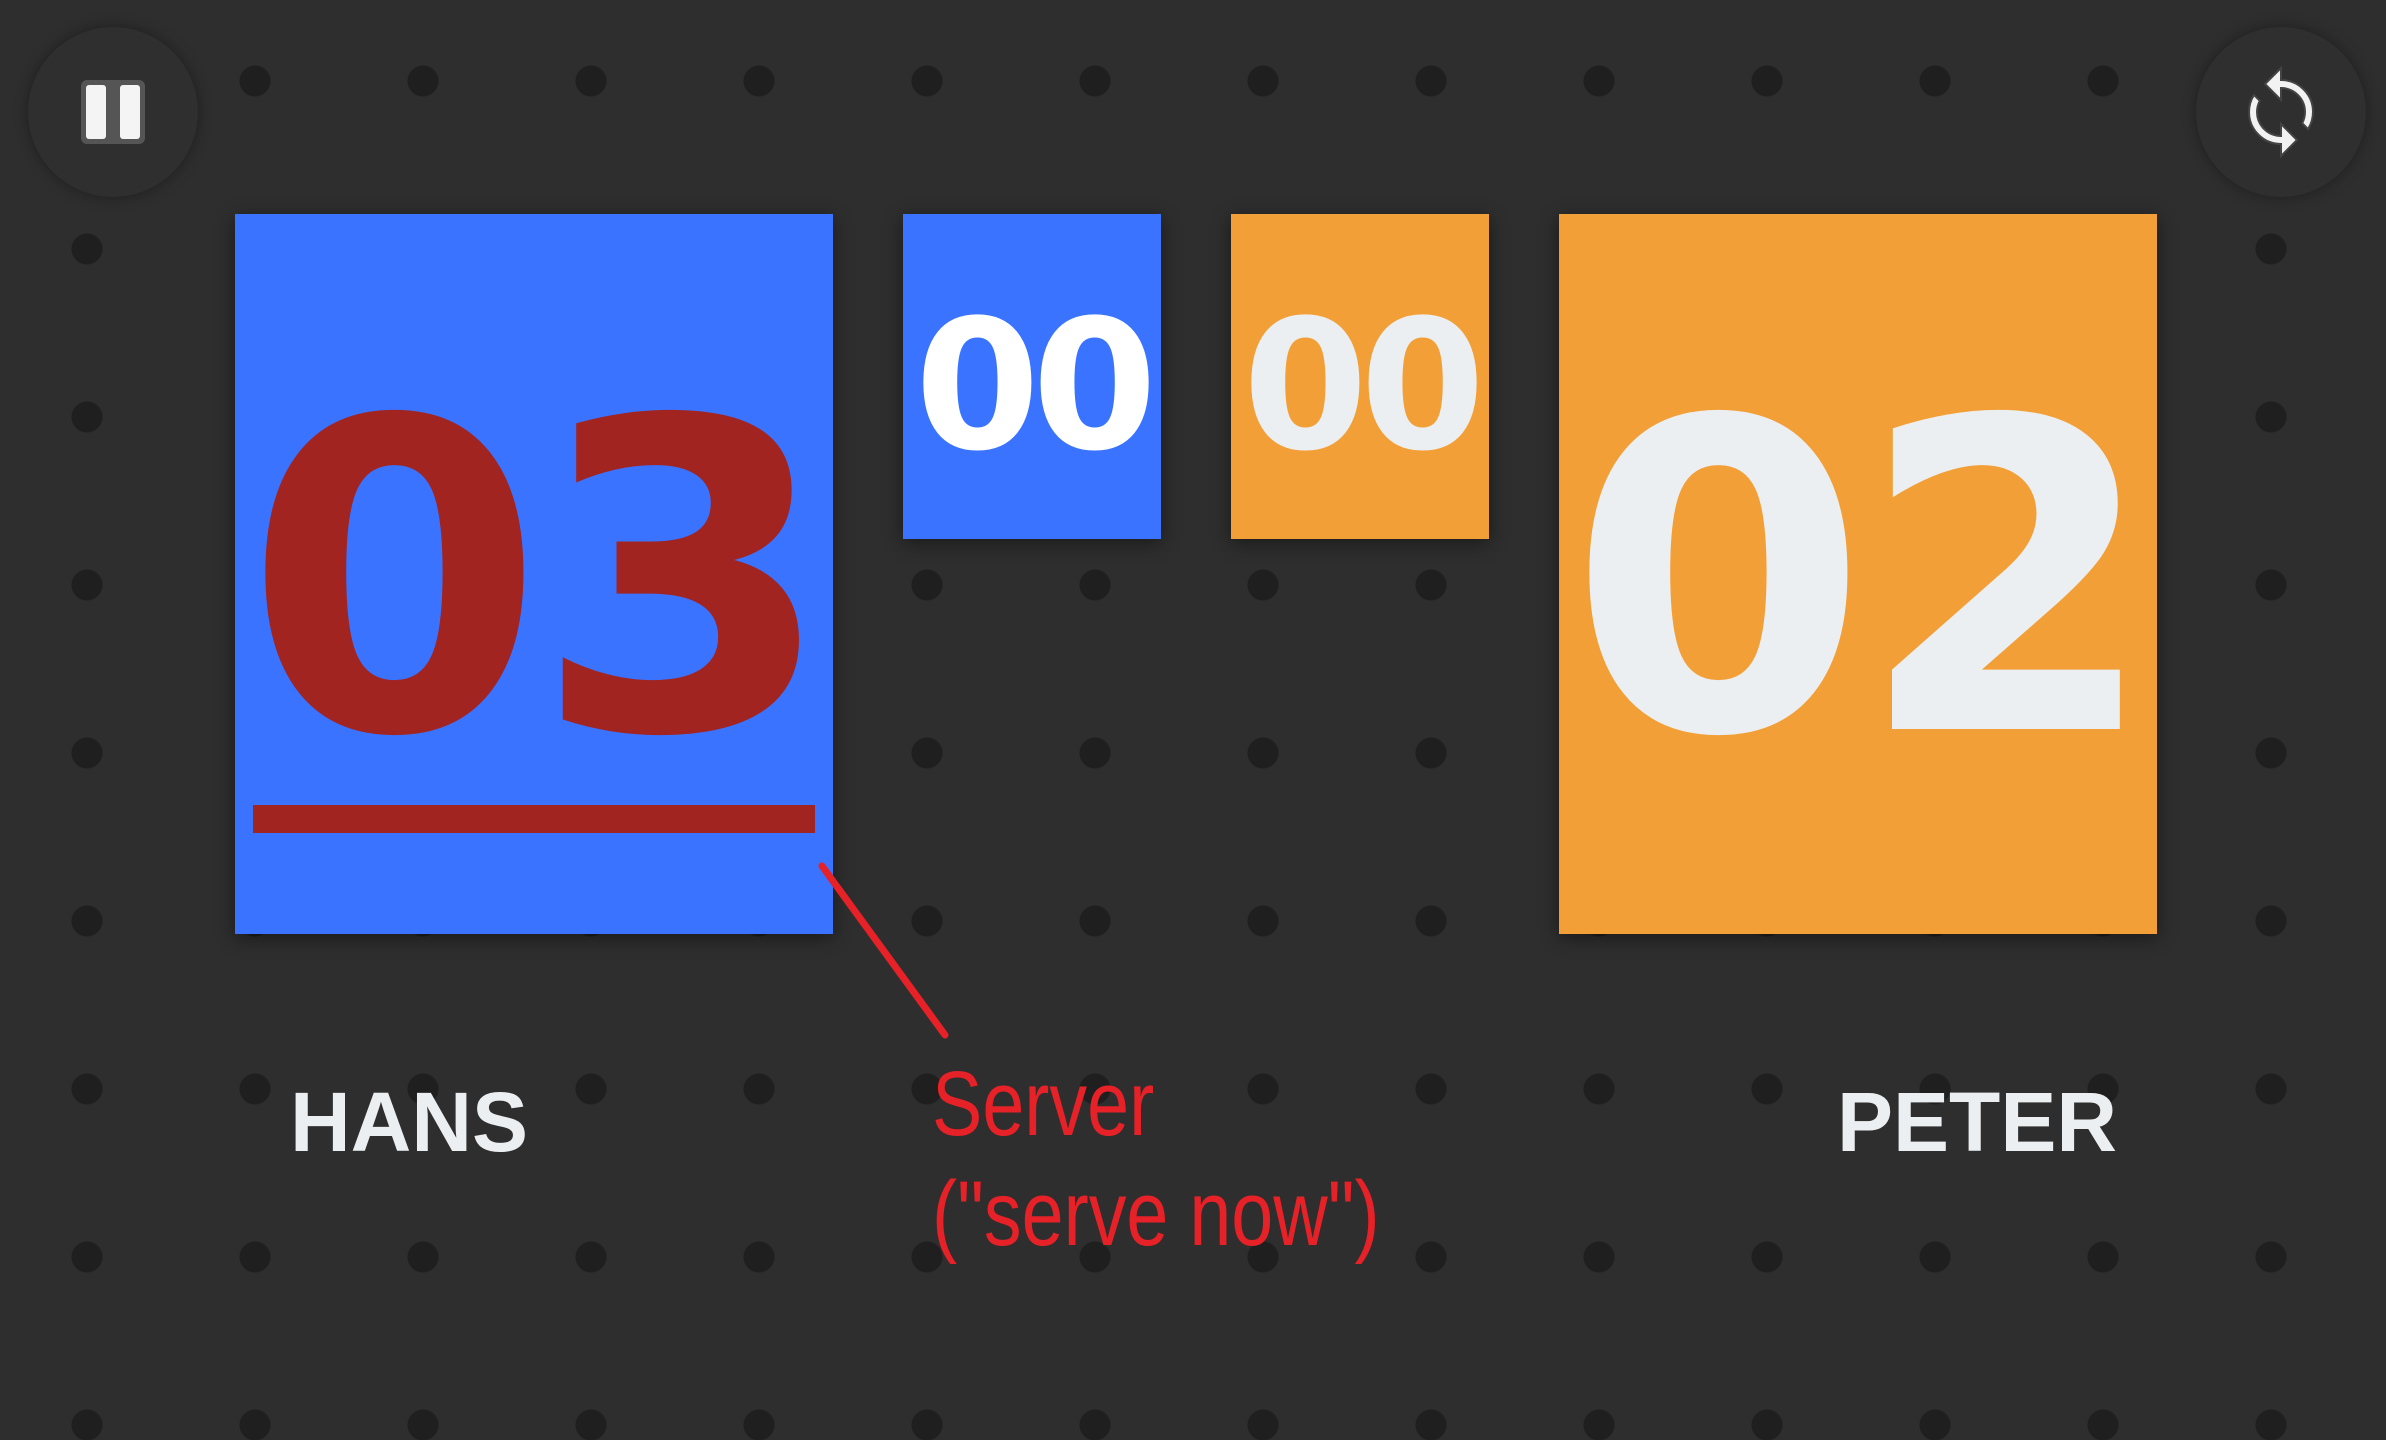  I want to click on pause-icon, so click(113, 112).